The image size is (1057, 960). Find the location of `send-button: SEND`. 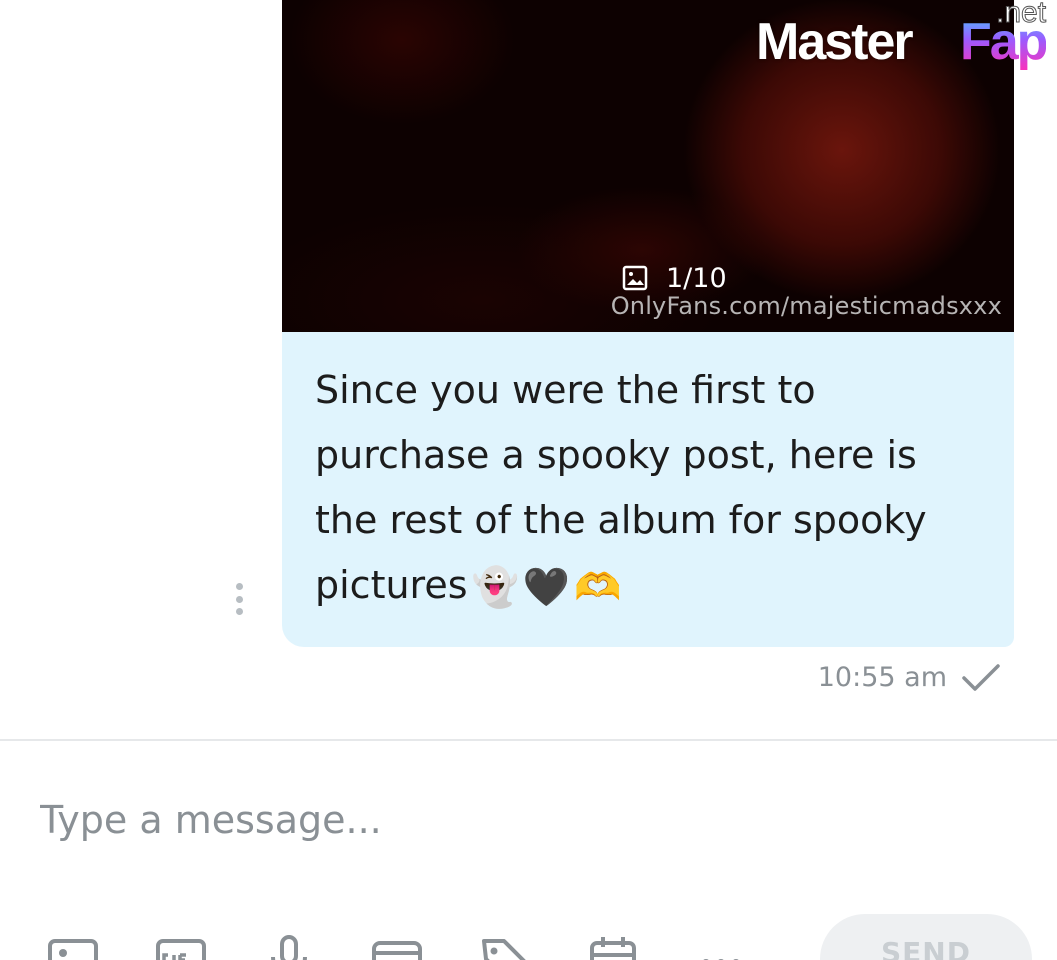

send-button: SEND is located at coordinates (926, 937).